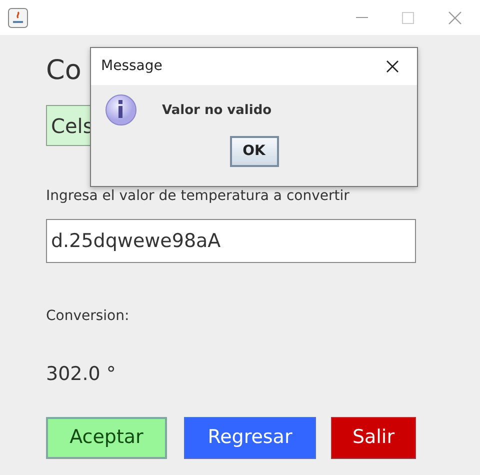 Image resolution: width=480 pixels, height=475 pixels. I want to click on dialog-title: Message, so click(131, 66).